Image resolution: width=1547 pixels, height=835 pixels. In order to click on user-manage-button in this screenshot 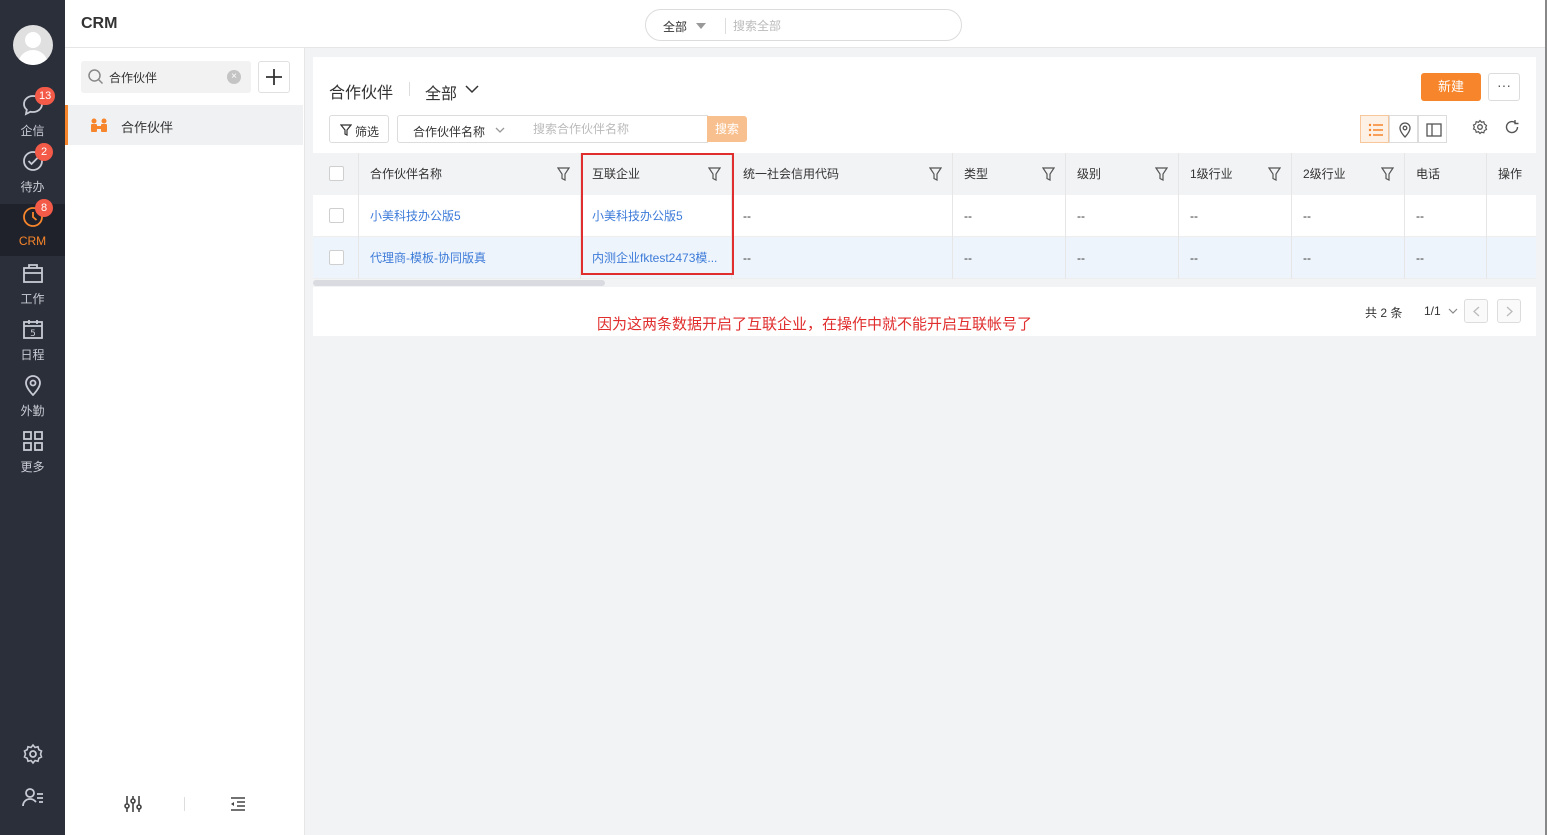, I will do `click(32, 797)`.